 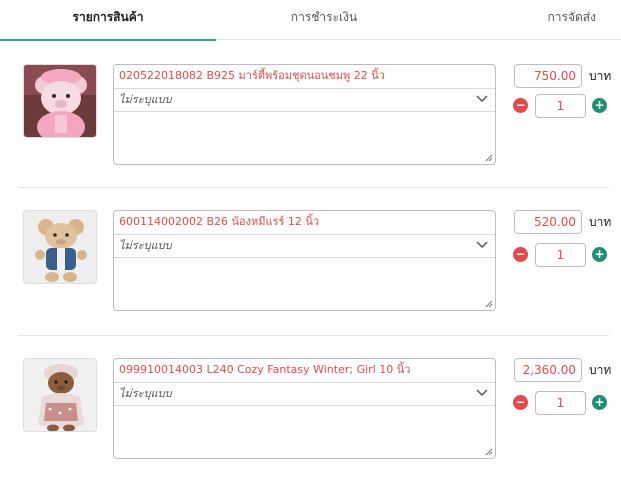 What do you see at coordinates (526, 20) in the screenshot?
I see `tab-shipping: การจัดส่ง` at bounding box center [526, 20].